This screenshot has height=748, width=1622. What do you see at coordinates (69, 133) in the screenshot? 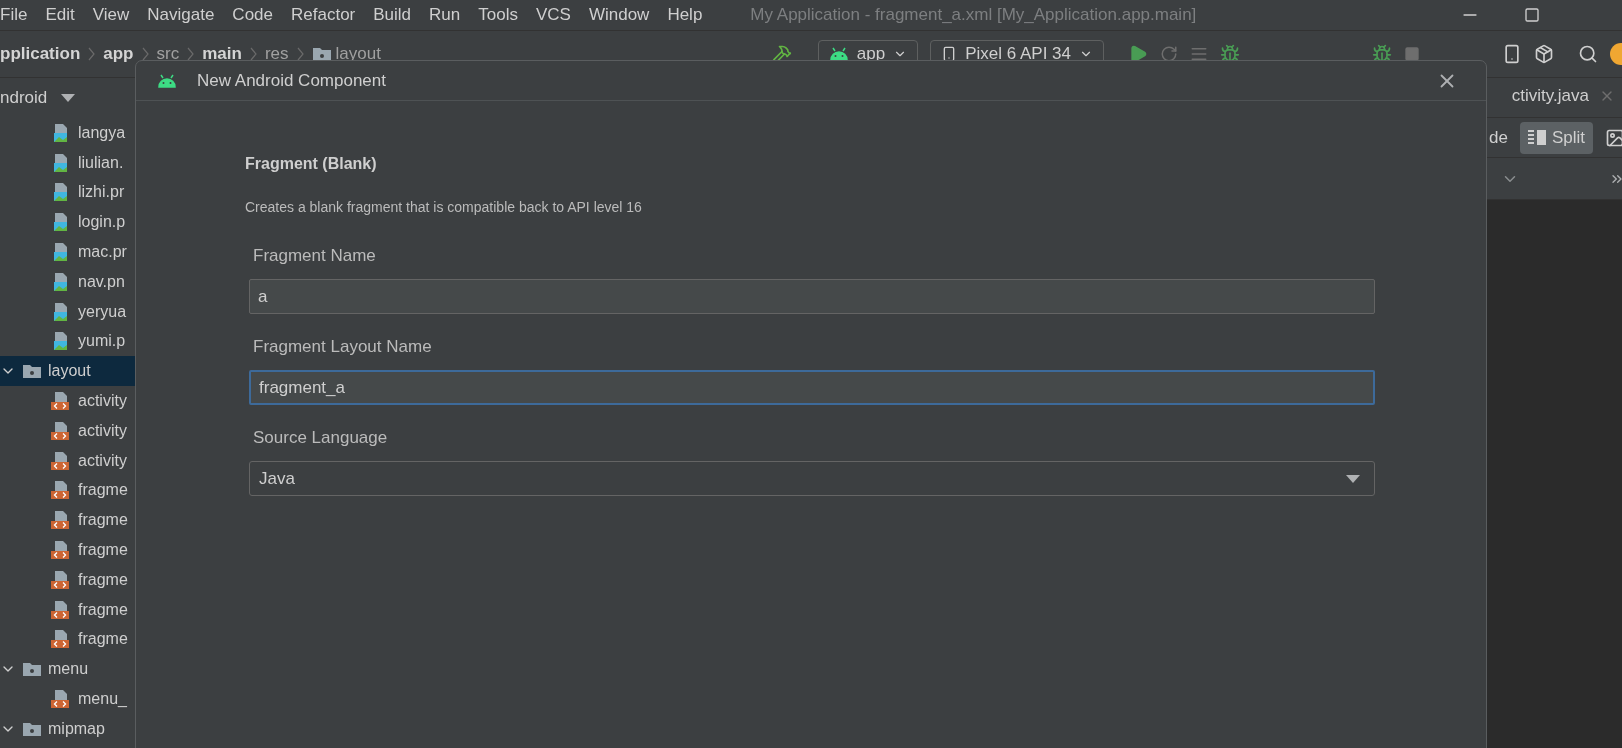
I see `tree-item: langya` at bounding box center [69, 133].